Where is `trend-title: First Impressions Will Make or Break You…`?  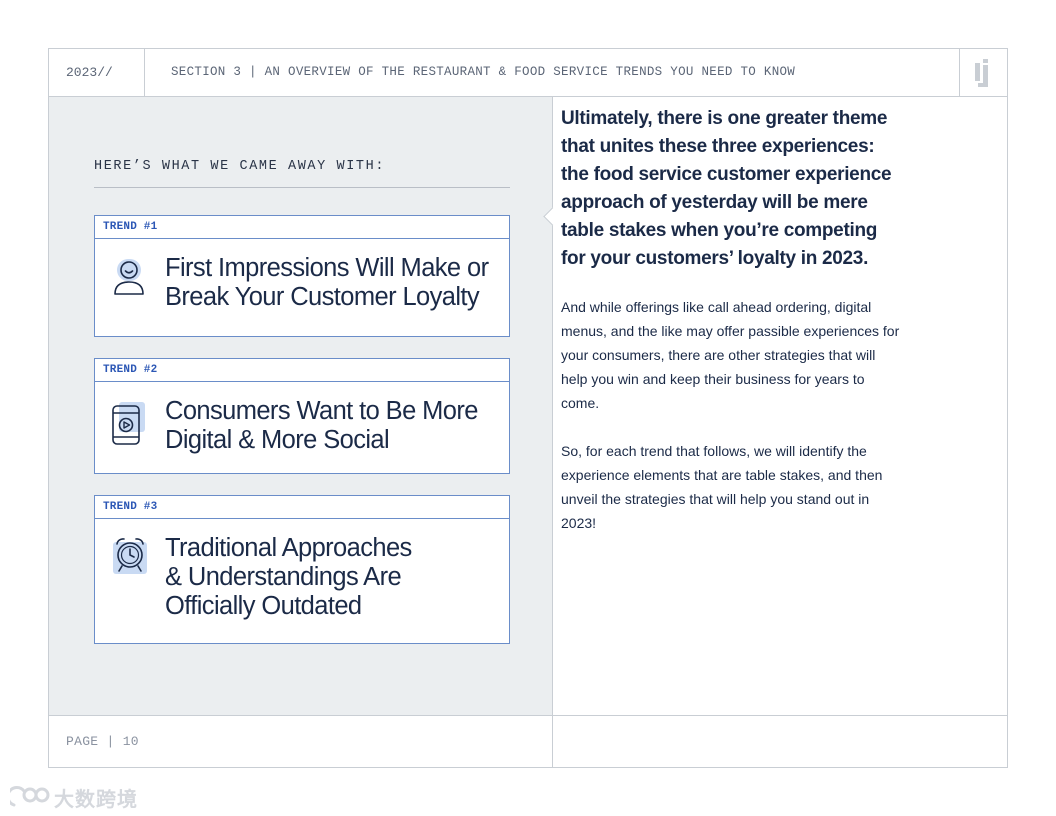 trend-title: First Impressions Will Make or Break You… is located at coordinates (327, 283).